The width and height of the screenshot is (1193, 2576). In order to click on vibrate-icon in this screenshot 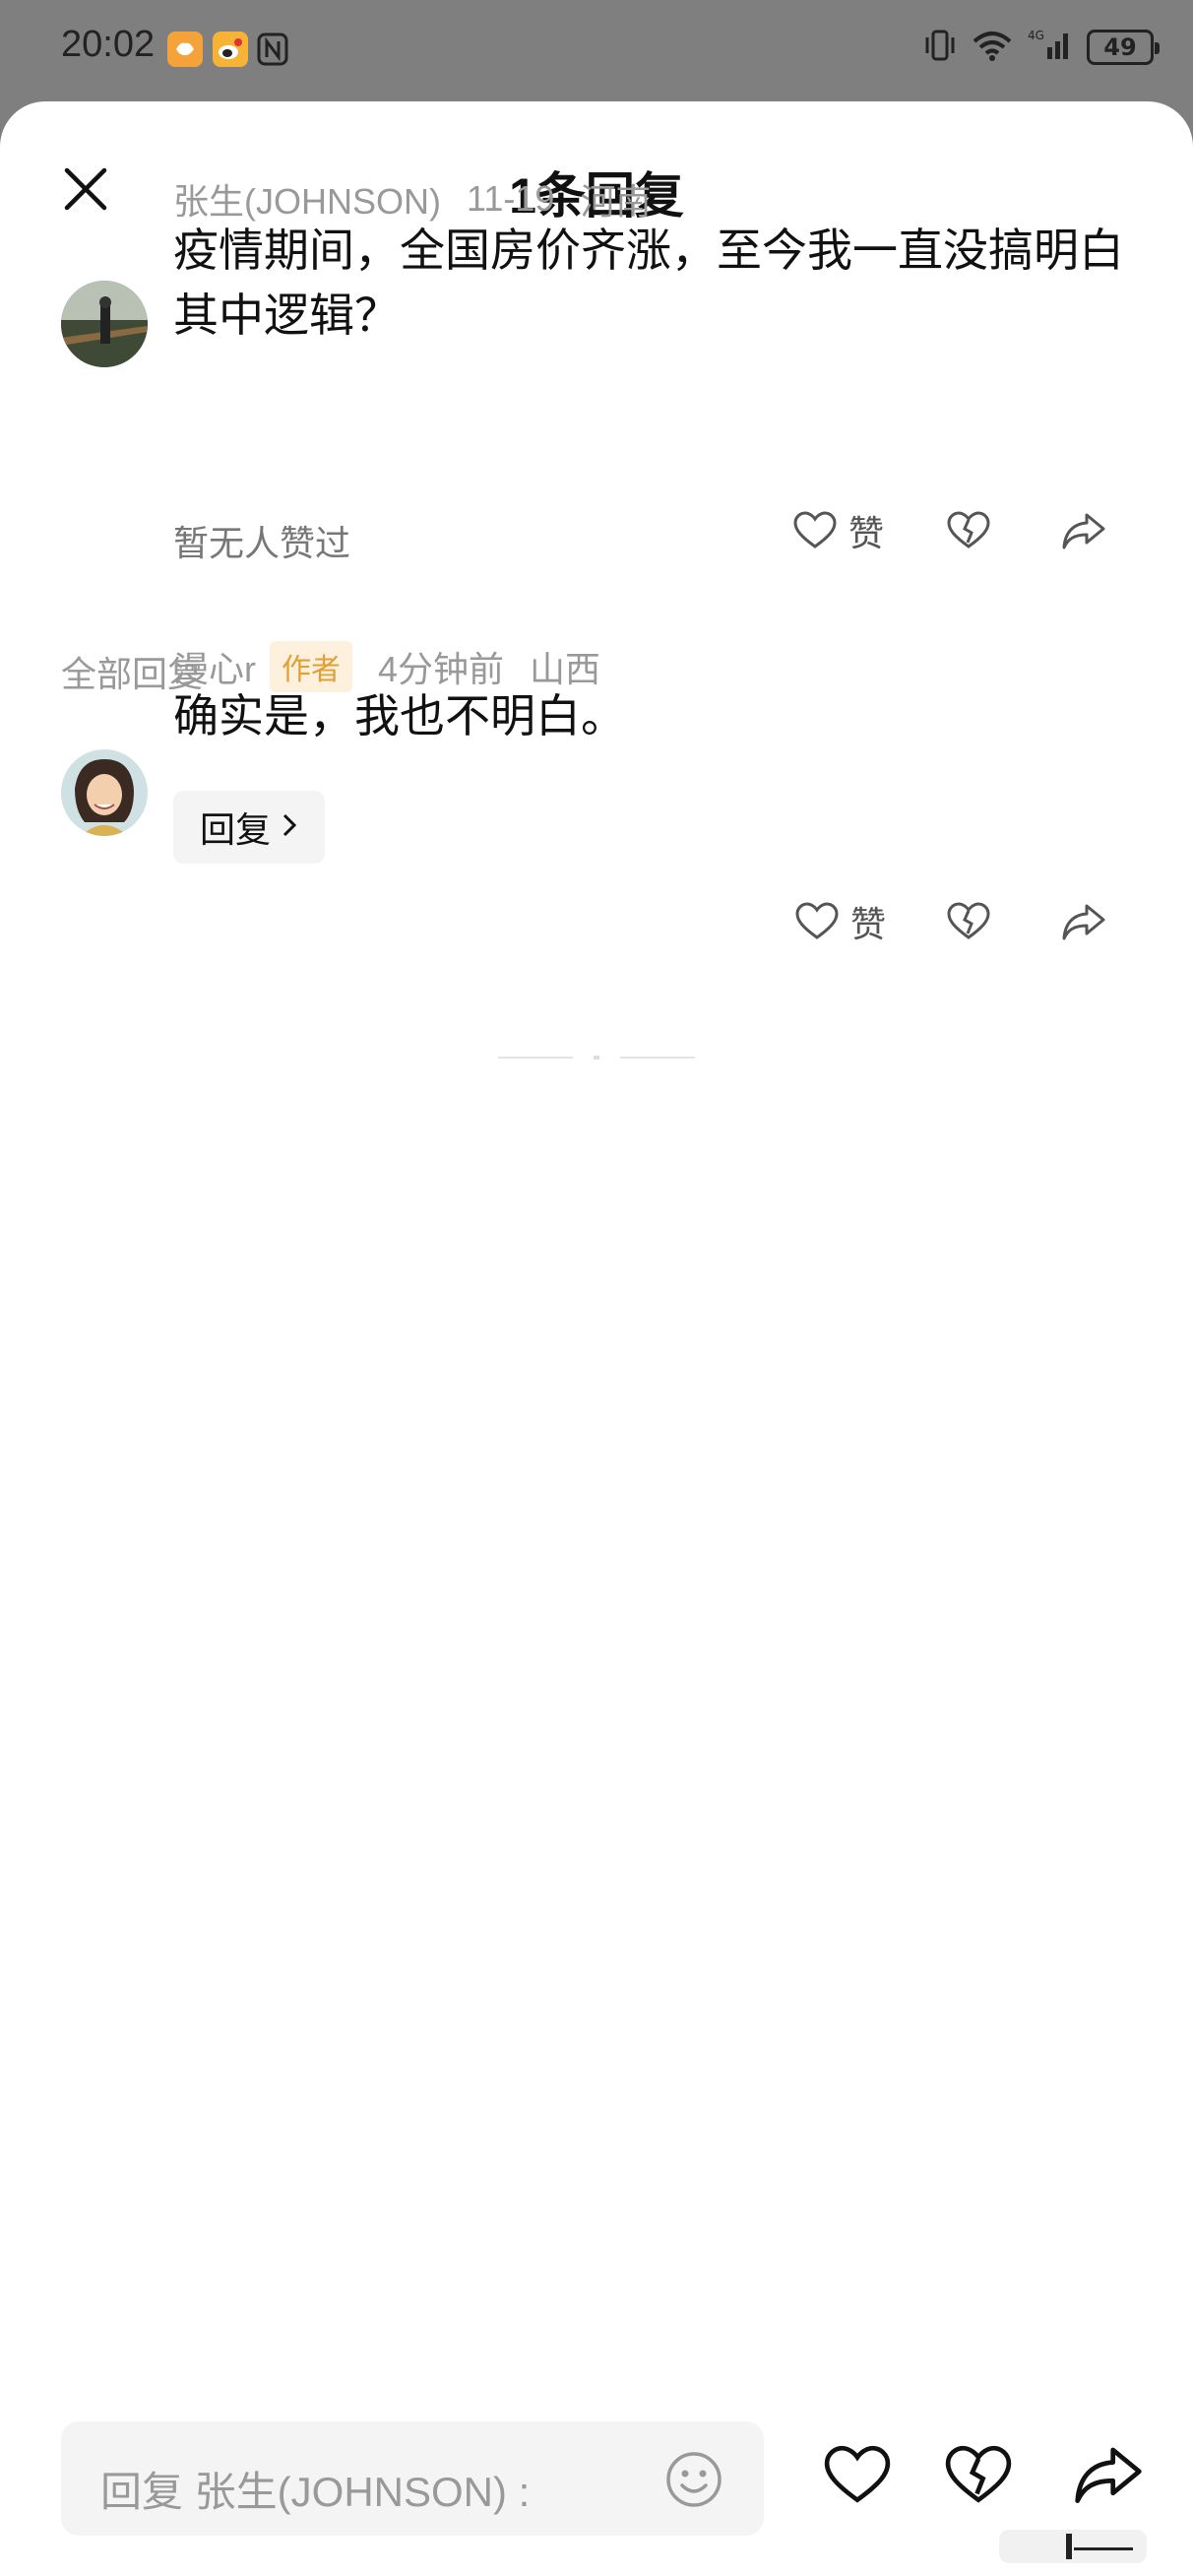, I will do `click(940, 47)`.